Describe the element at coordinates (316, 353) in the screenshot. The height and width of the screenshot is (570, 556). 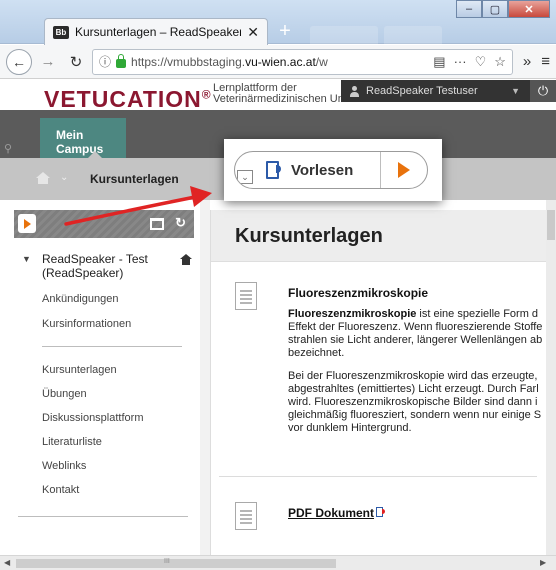
I see `item-text-line: bezeichnet.` at that location.